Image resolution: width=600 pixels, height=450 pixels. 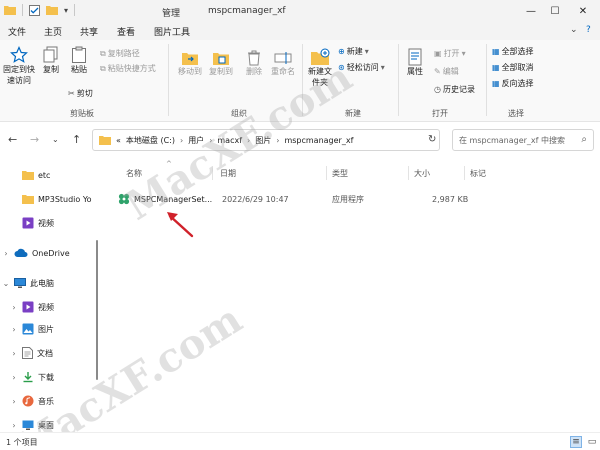 I want to click on recent-locations-button: ⌄, so click(x=55, y=139).